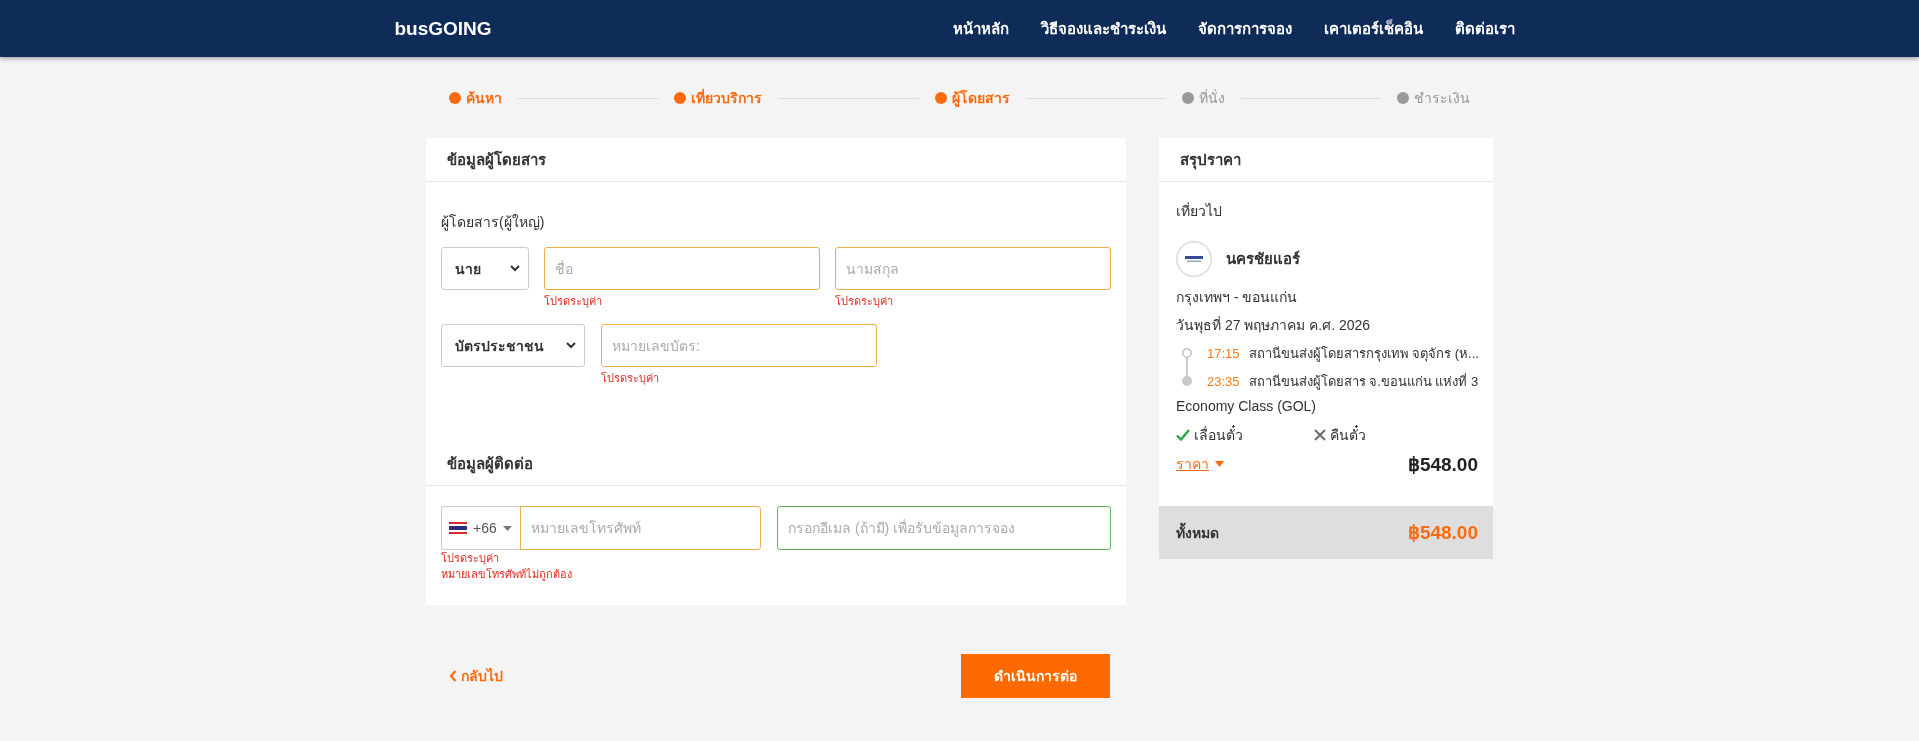 The width and height of the screenshot is (1919, 741). What do you see at coordinates (1373, 28) in the screenshot?
I see `nav-link: เคาเตอร์เช็คอิน` at bounding box center [1373, 28].